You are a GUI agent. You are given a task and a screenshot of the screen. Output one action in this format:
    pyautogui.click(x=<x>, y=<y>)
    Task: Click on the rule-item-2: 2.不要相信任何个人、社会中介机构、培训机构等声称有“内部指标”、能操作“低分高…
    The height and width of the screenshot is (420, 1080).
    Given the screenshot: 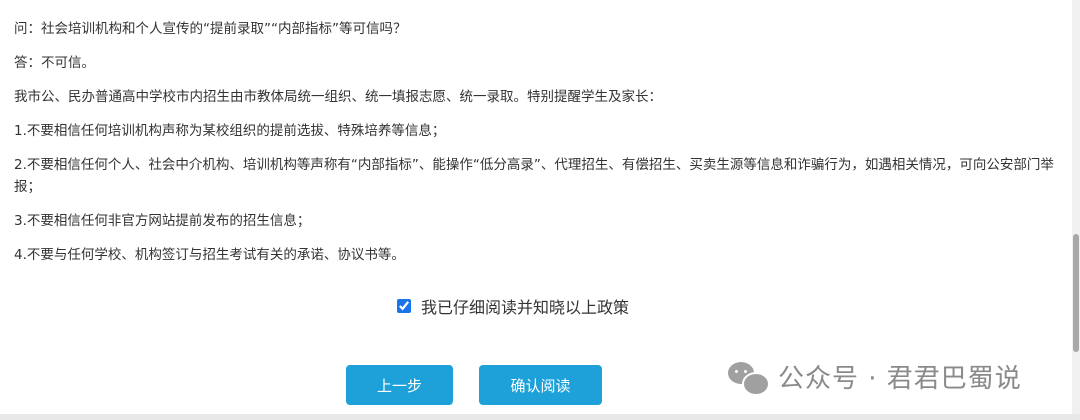 What is the action you would take?
    pyautogui.click(x=534, y=176)
    